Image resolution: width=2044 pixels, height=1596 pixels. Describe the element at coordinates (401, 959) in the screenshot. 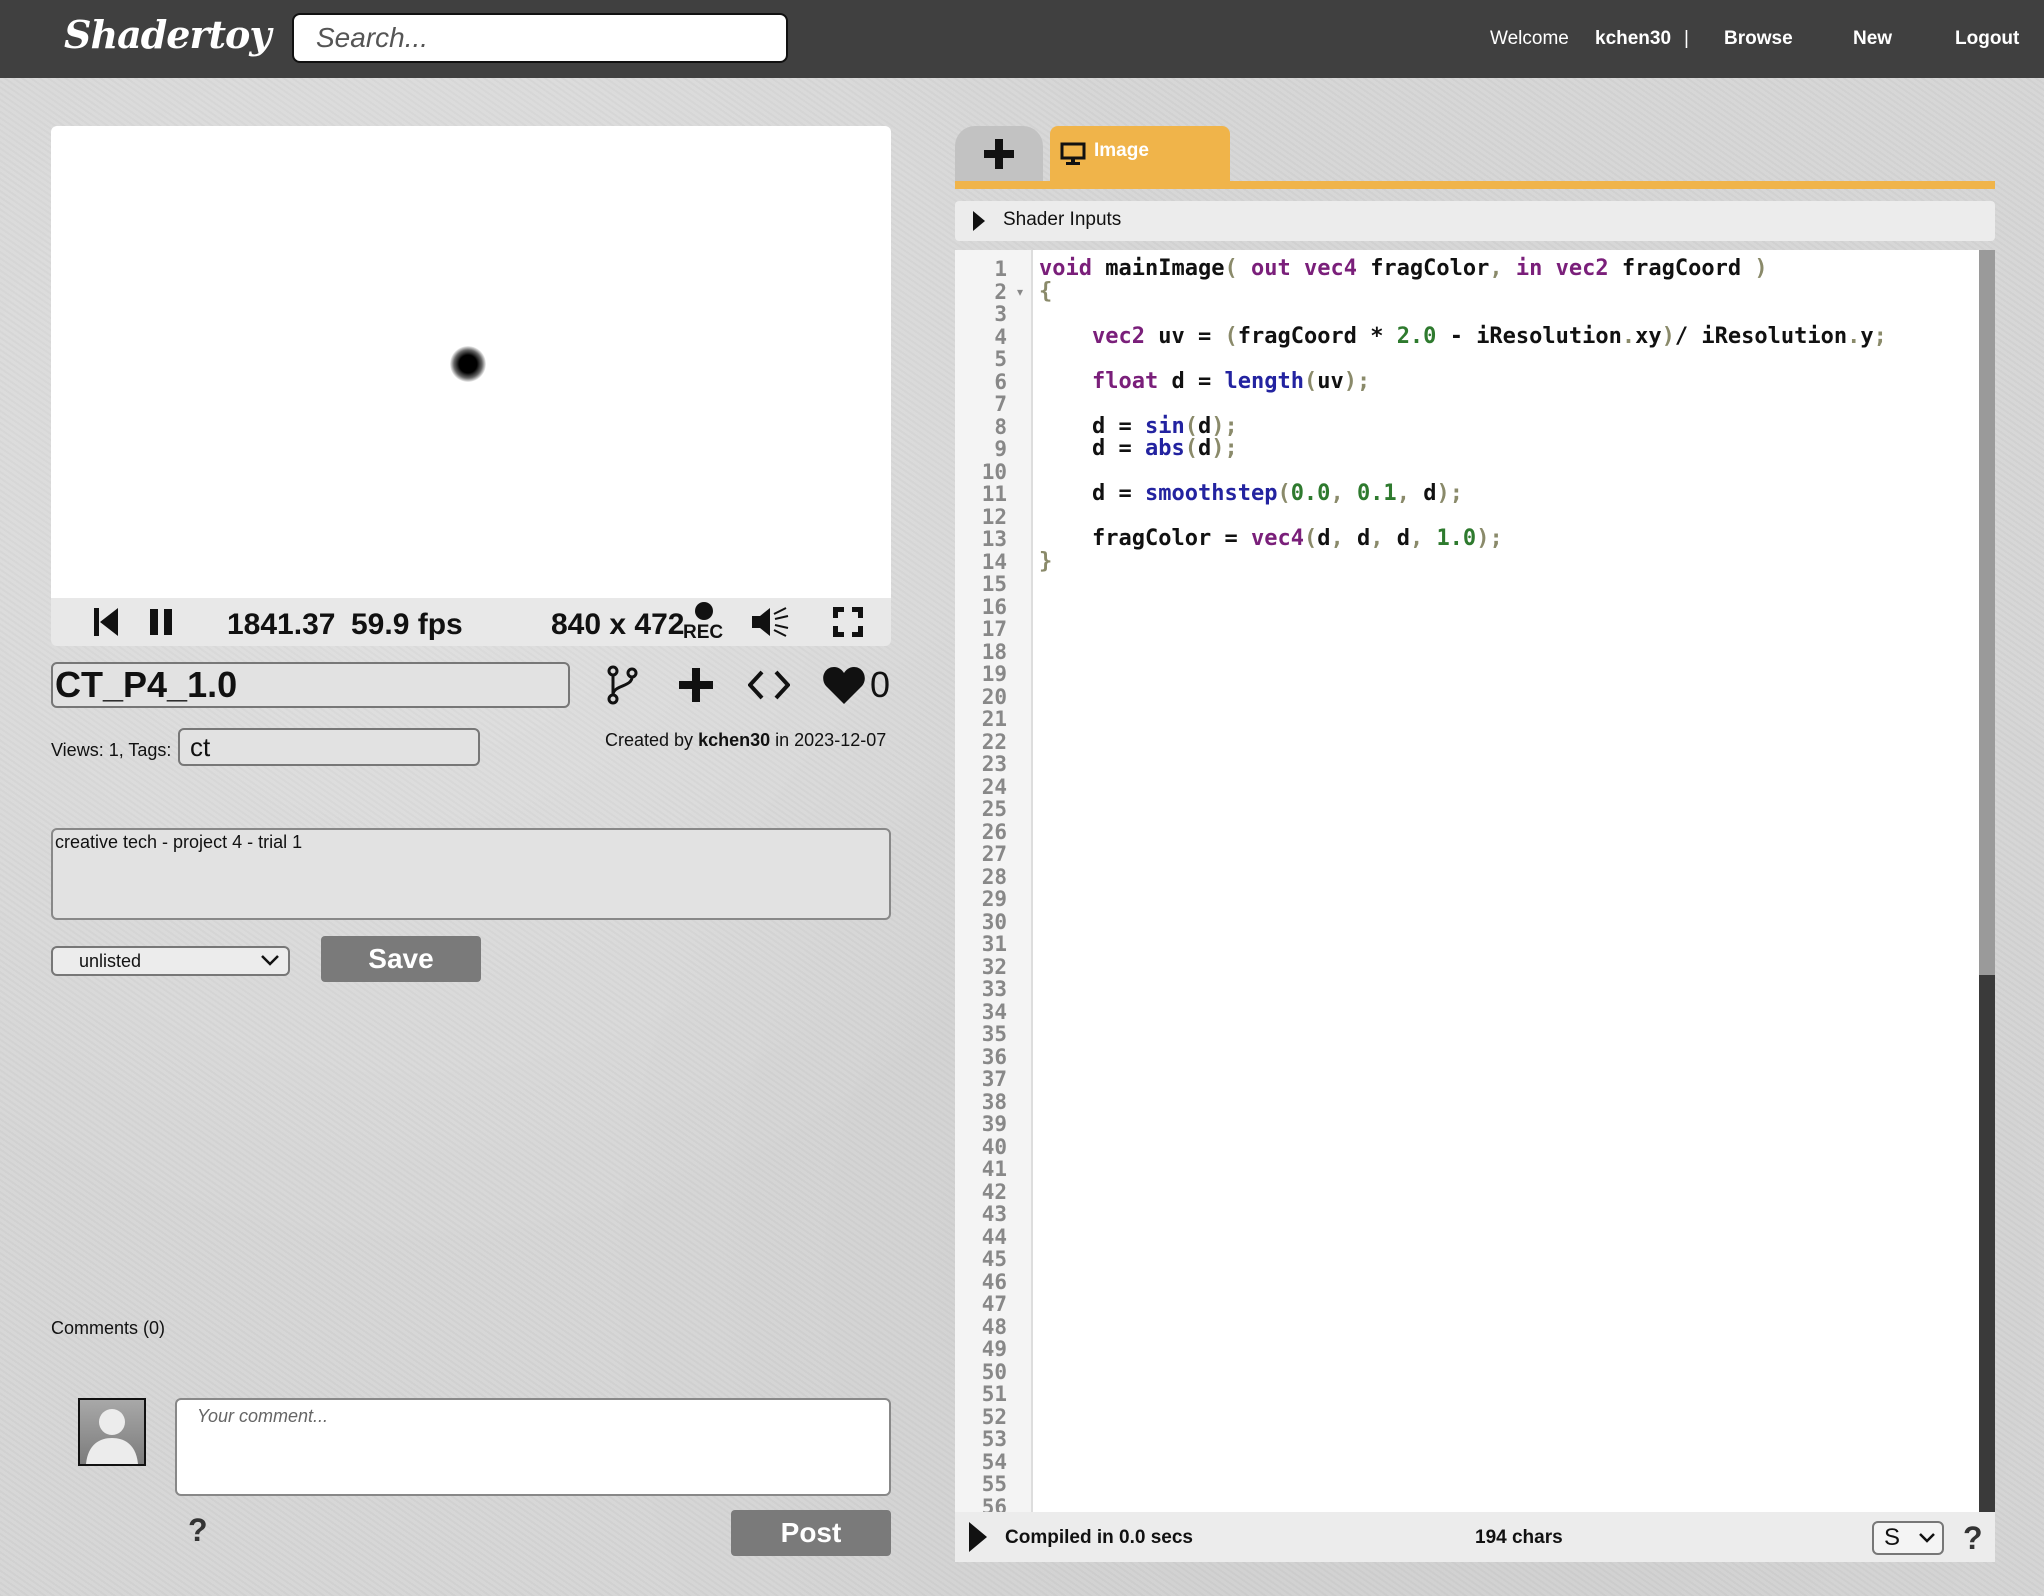

I see `save-button: Save` at that location.